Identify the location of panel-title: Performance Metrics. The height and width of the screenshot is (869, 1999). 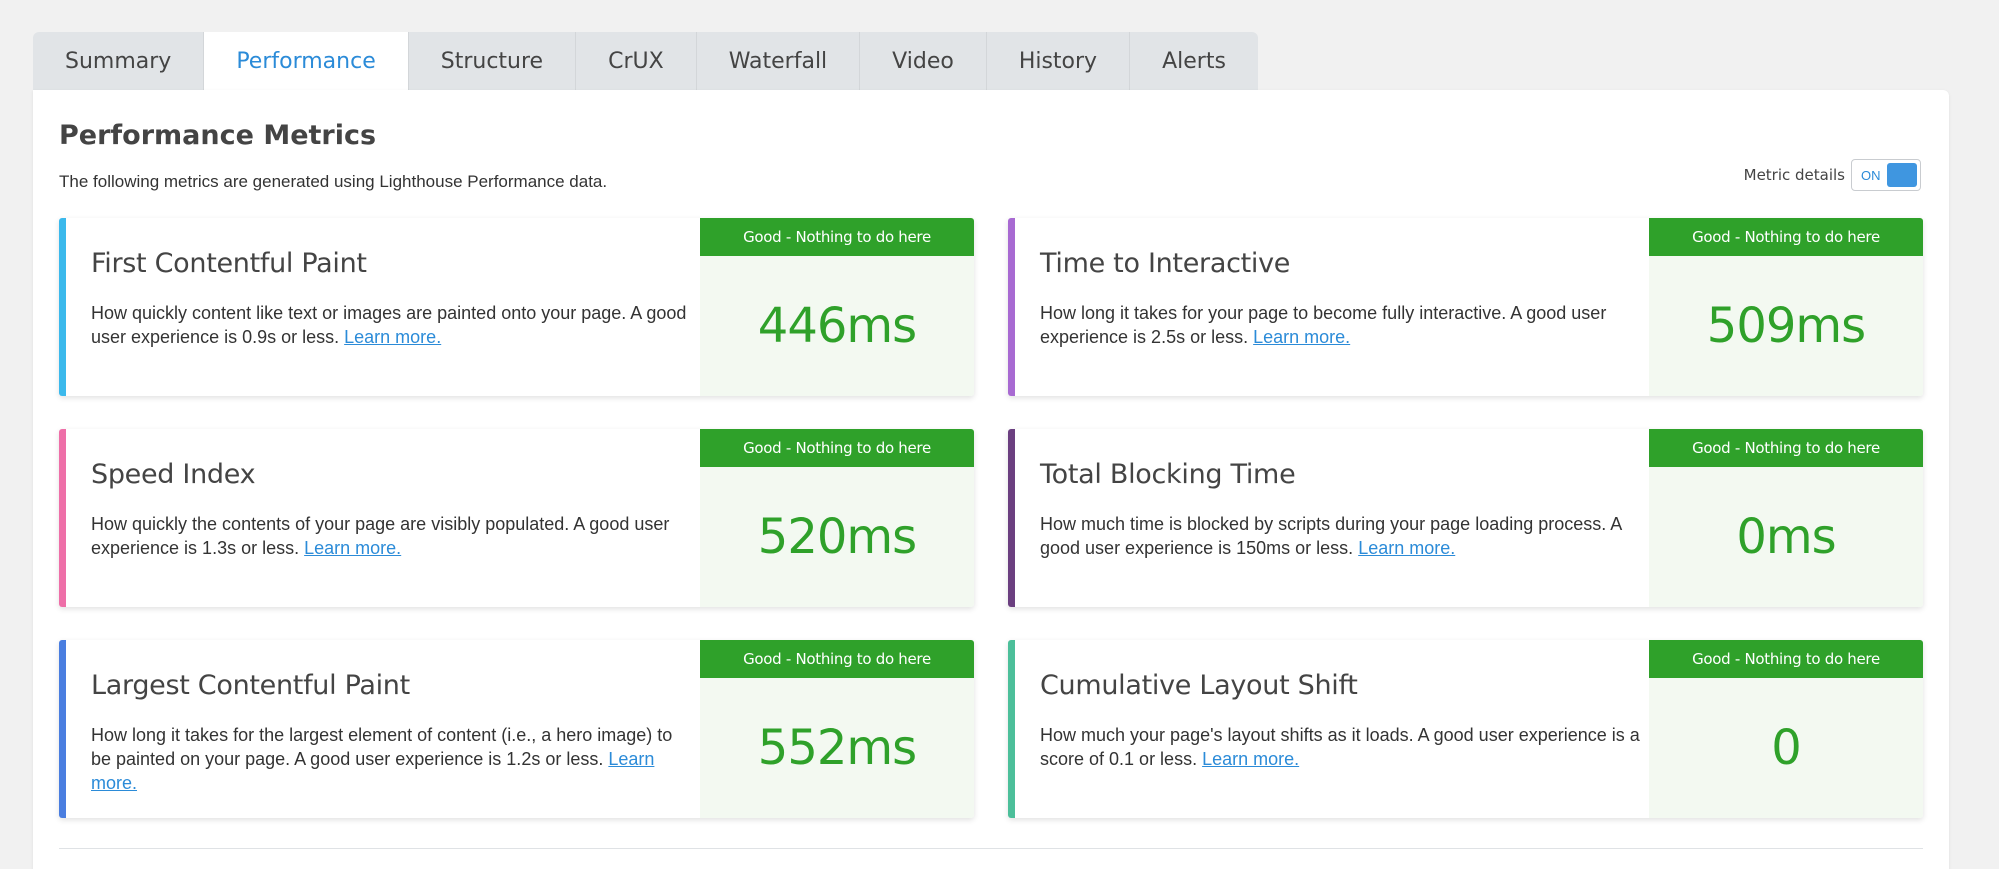
(218, 135).